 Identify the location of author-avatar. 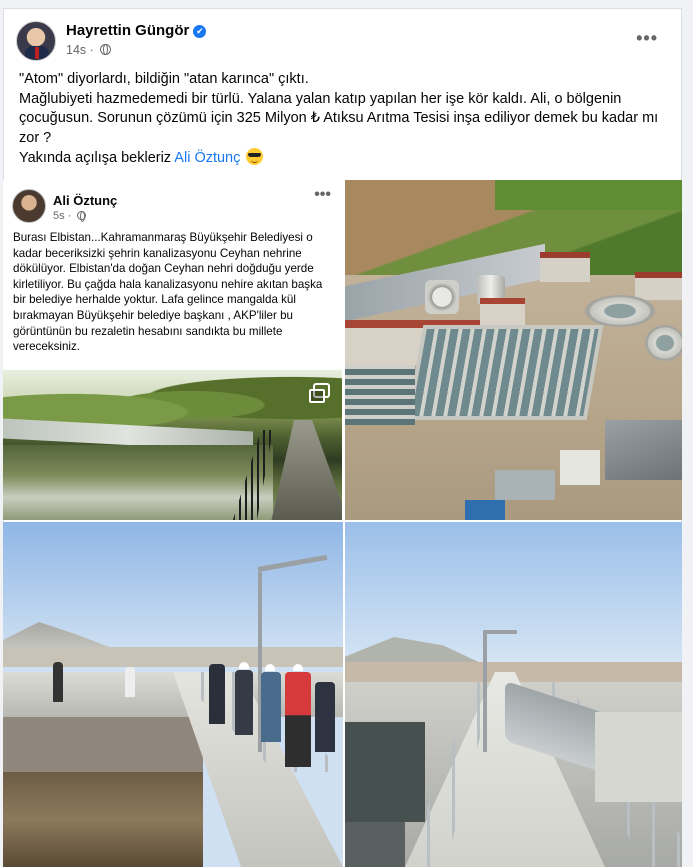
(36, 41).